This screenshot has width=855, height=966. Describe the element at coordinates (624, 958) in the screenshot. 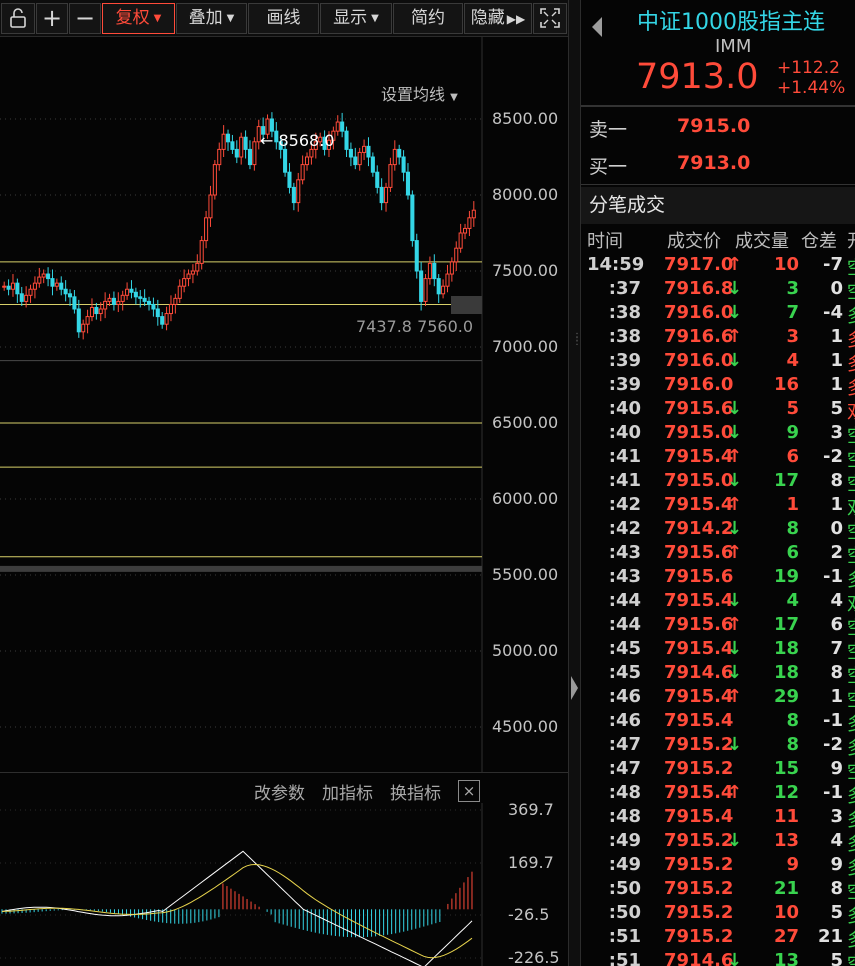

I see `tick-time: :51` at that location.